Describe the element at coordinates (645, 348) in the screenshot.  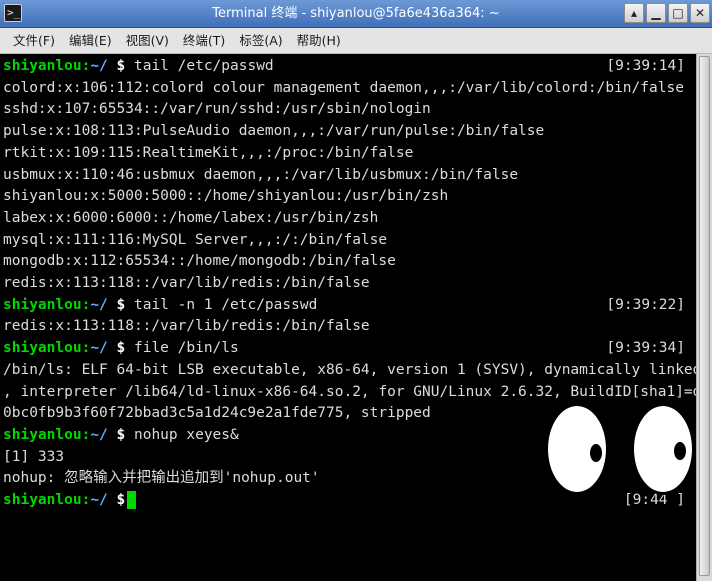
I see `timestamp: [9:39:34]` at that location.